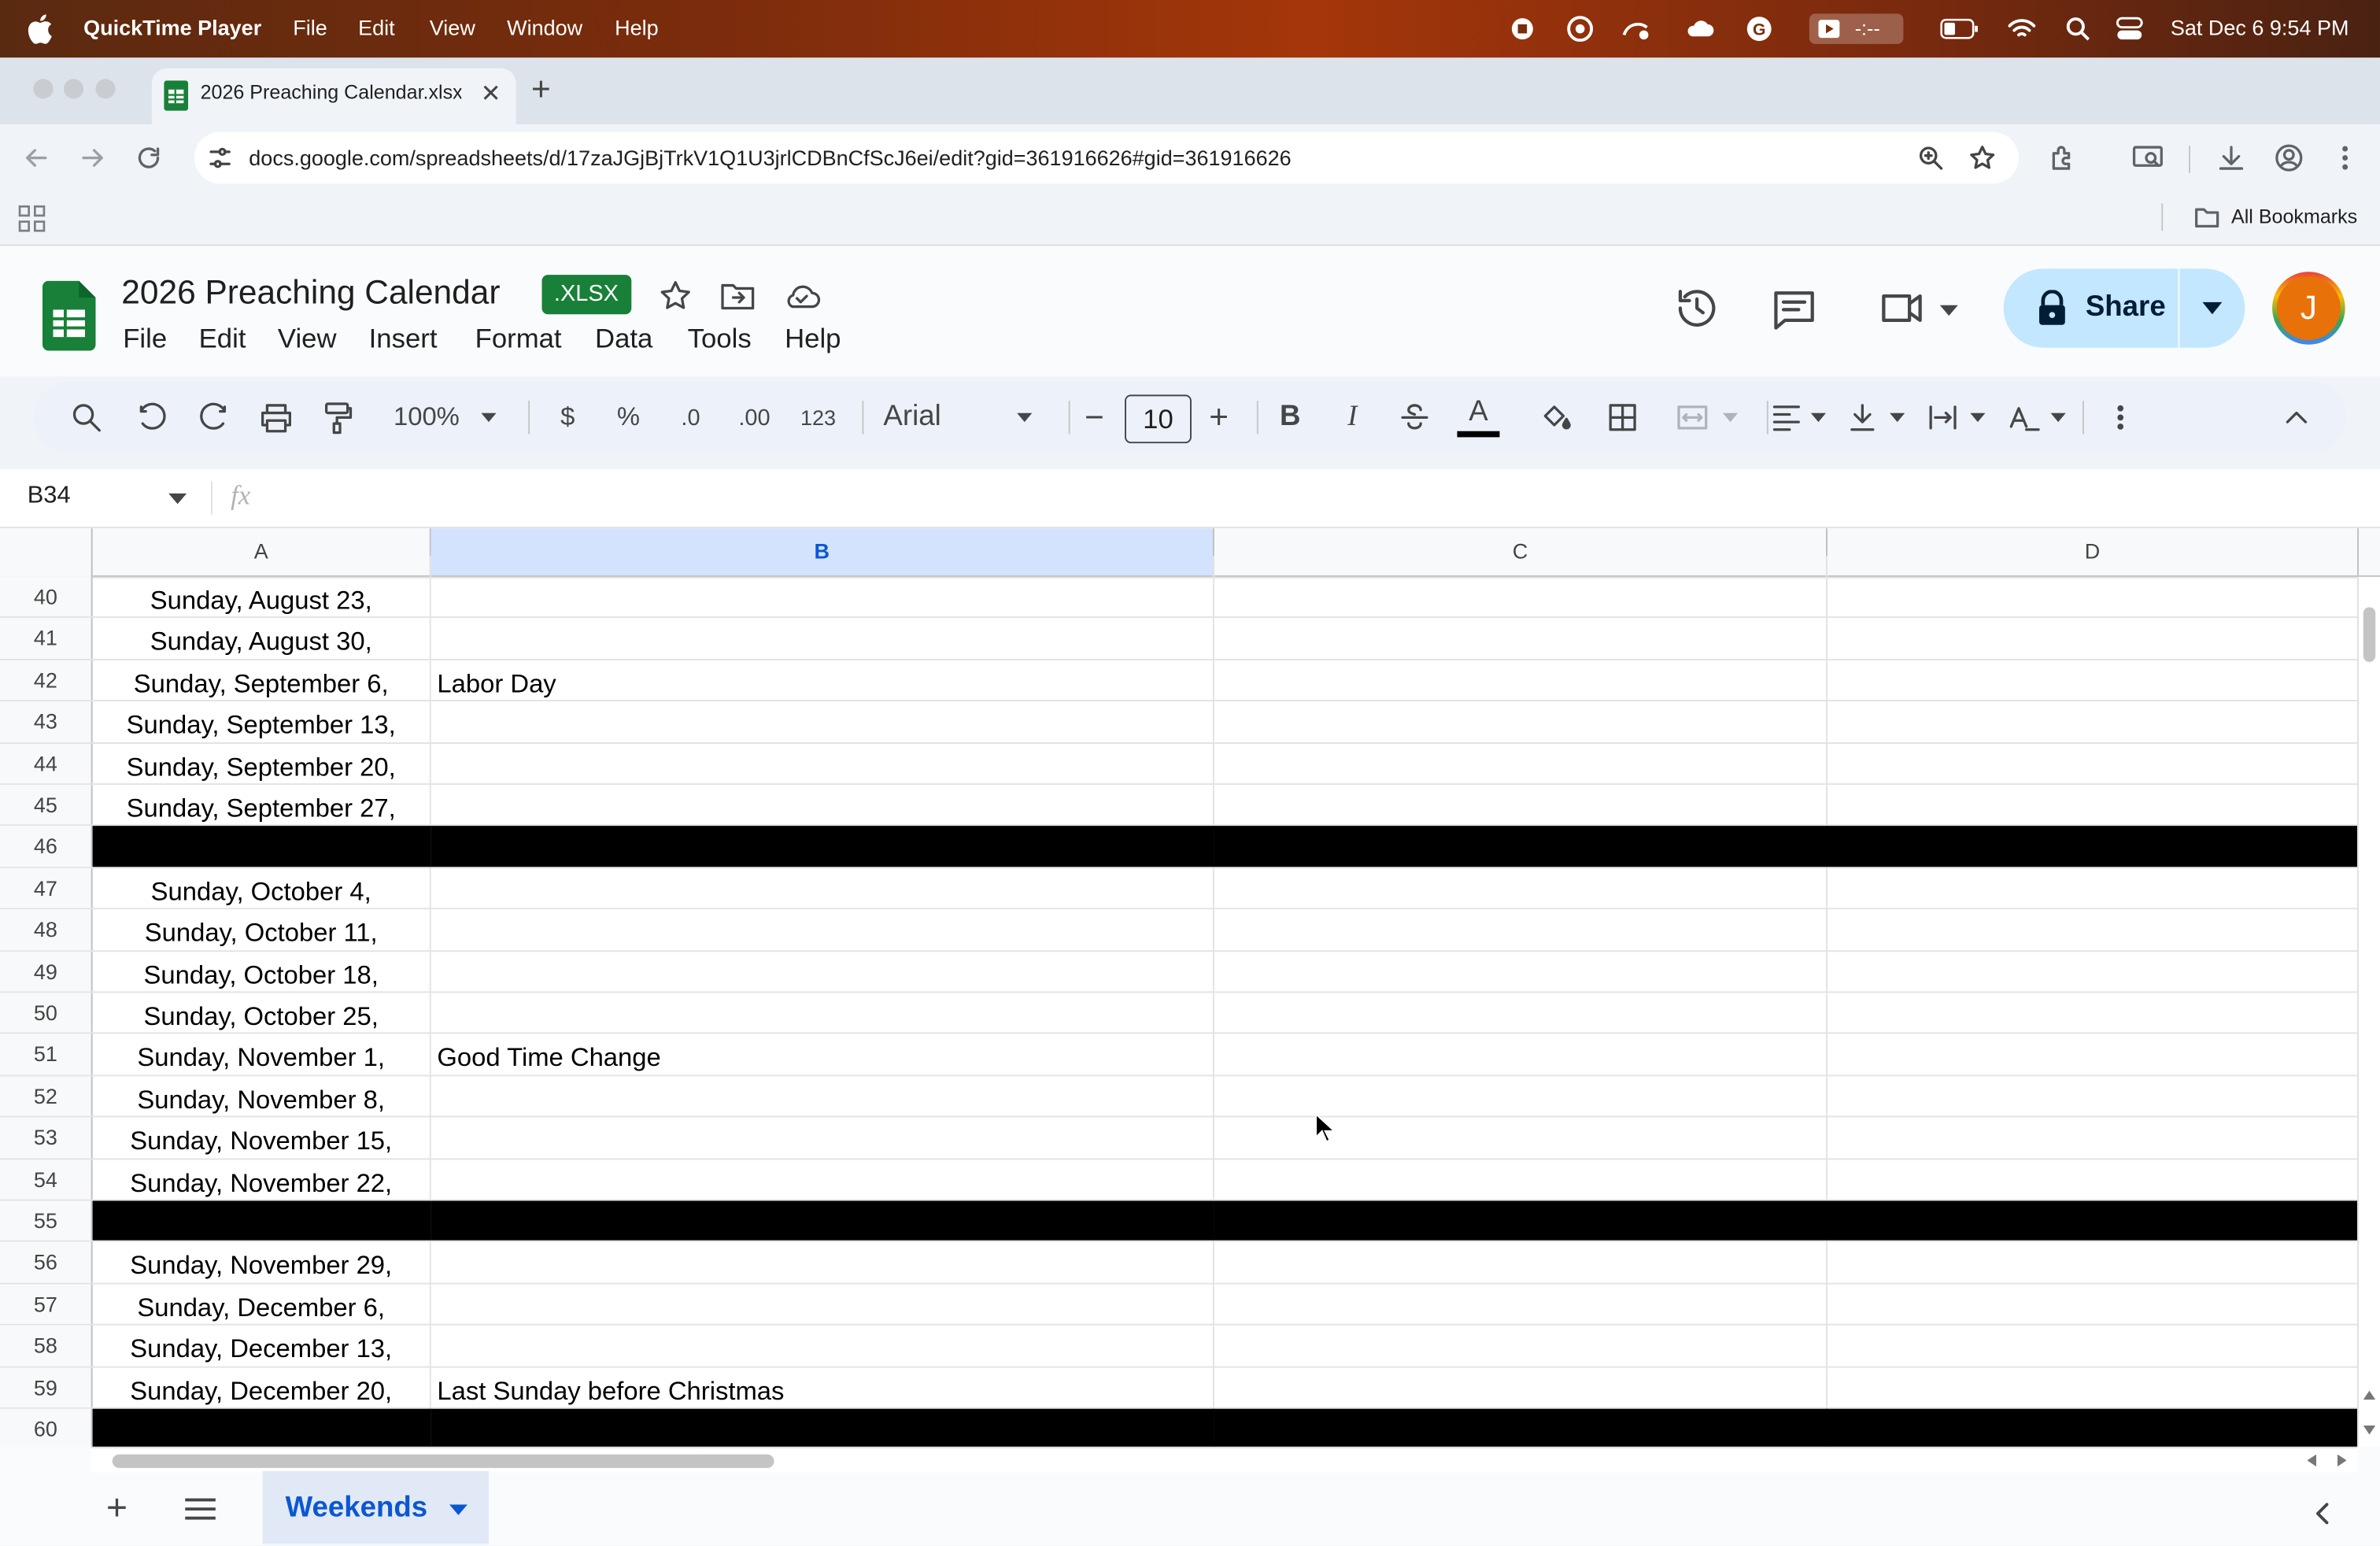  Describe the element at coordinates (46, 596) in the screenshot. I see `row-number: 40` at that location.